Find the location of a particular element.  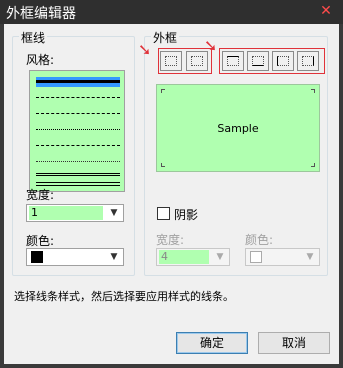

line-style-dash-dot is located at coordinates (78, 146).